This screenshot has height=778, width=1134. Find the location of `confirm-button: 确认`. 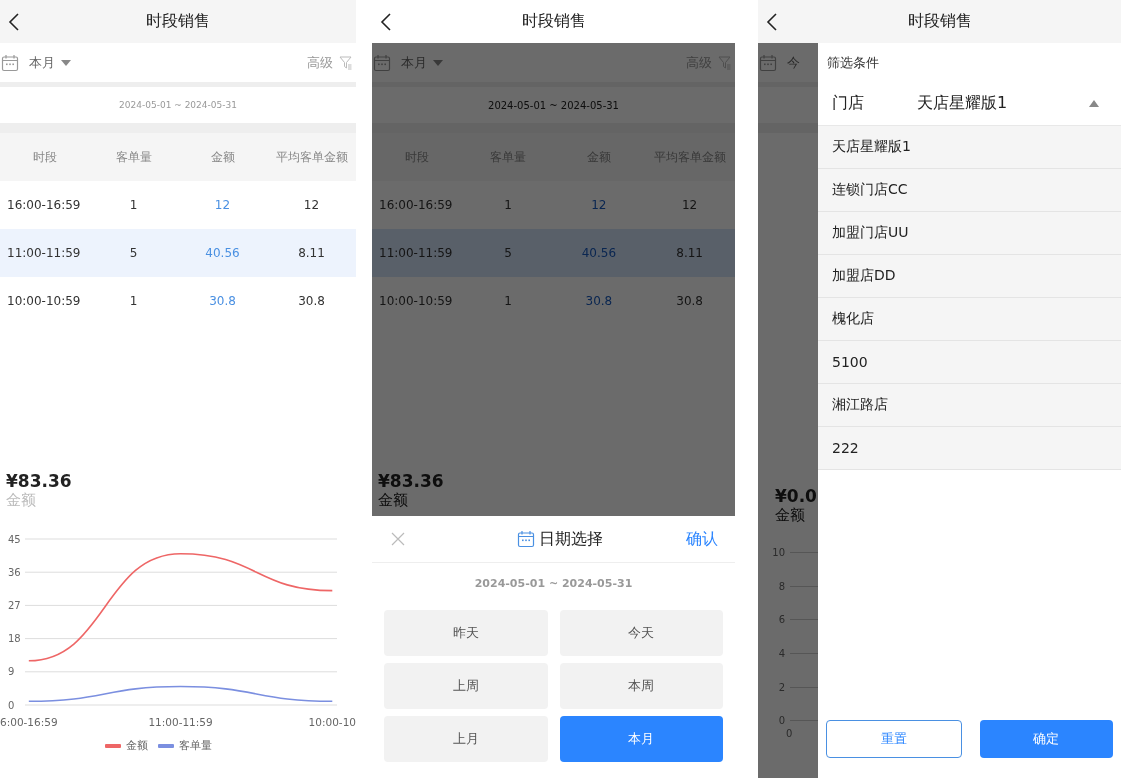

confirm-button: 确认 is located at coordinates (702, 539).